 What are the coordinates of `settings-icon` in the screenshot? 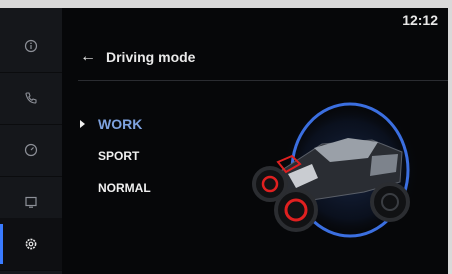 It's located at (31, 244).